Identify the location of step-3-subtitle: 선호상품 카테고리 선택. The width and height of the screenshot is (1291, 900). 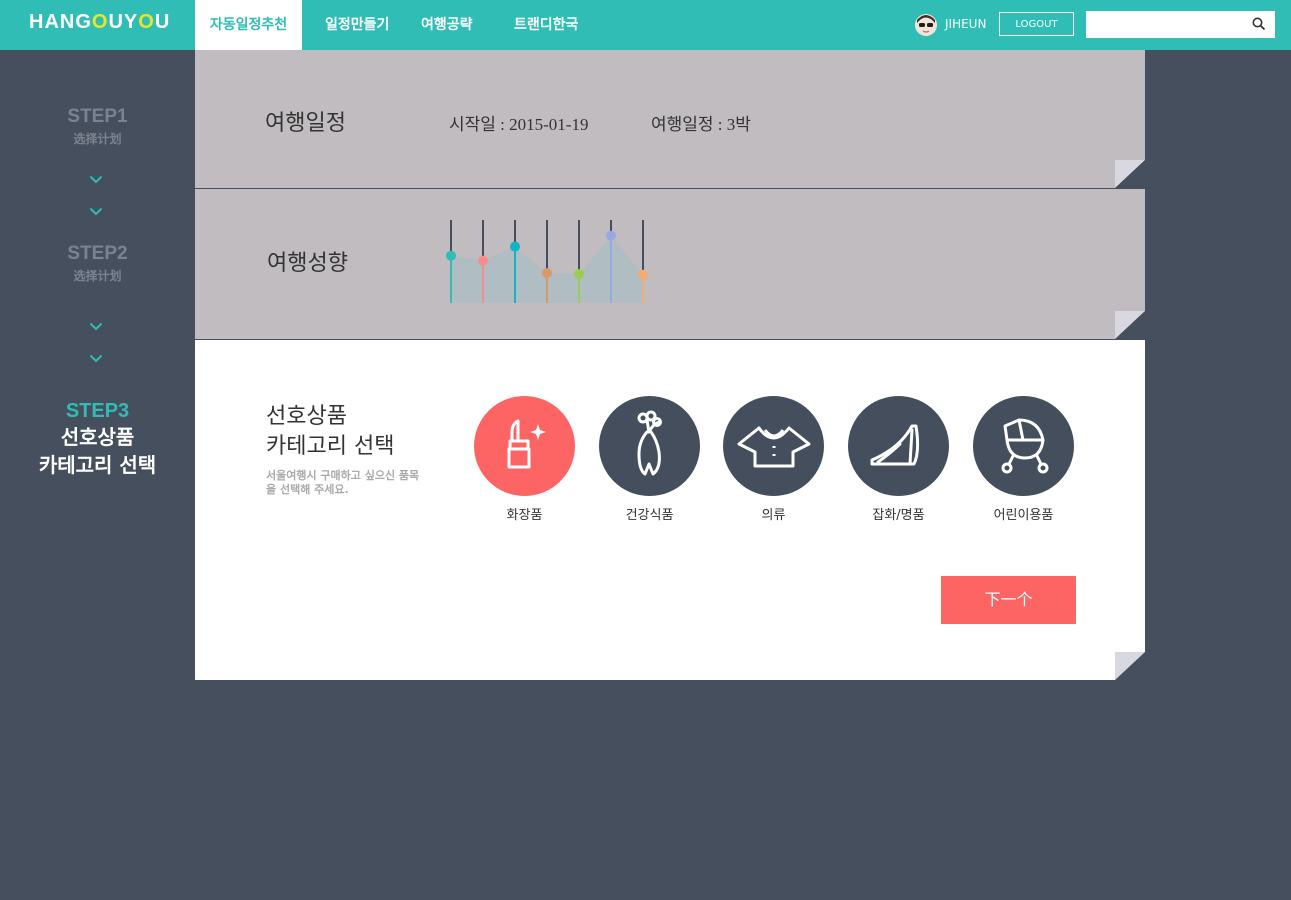
(97, 451).